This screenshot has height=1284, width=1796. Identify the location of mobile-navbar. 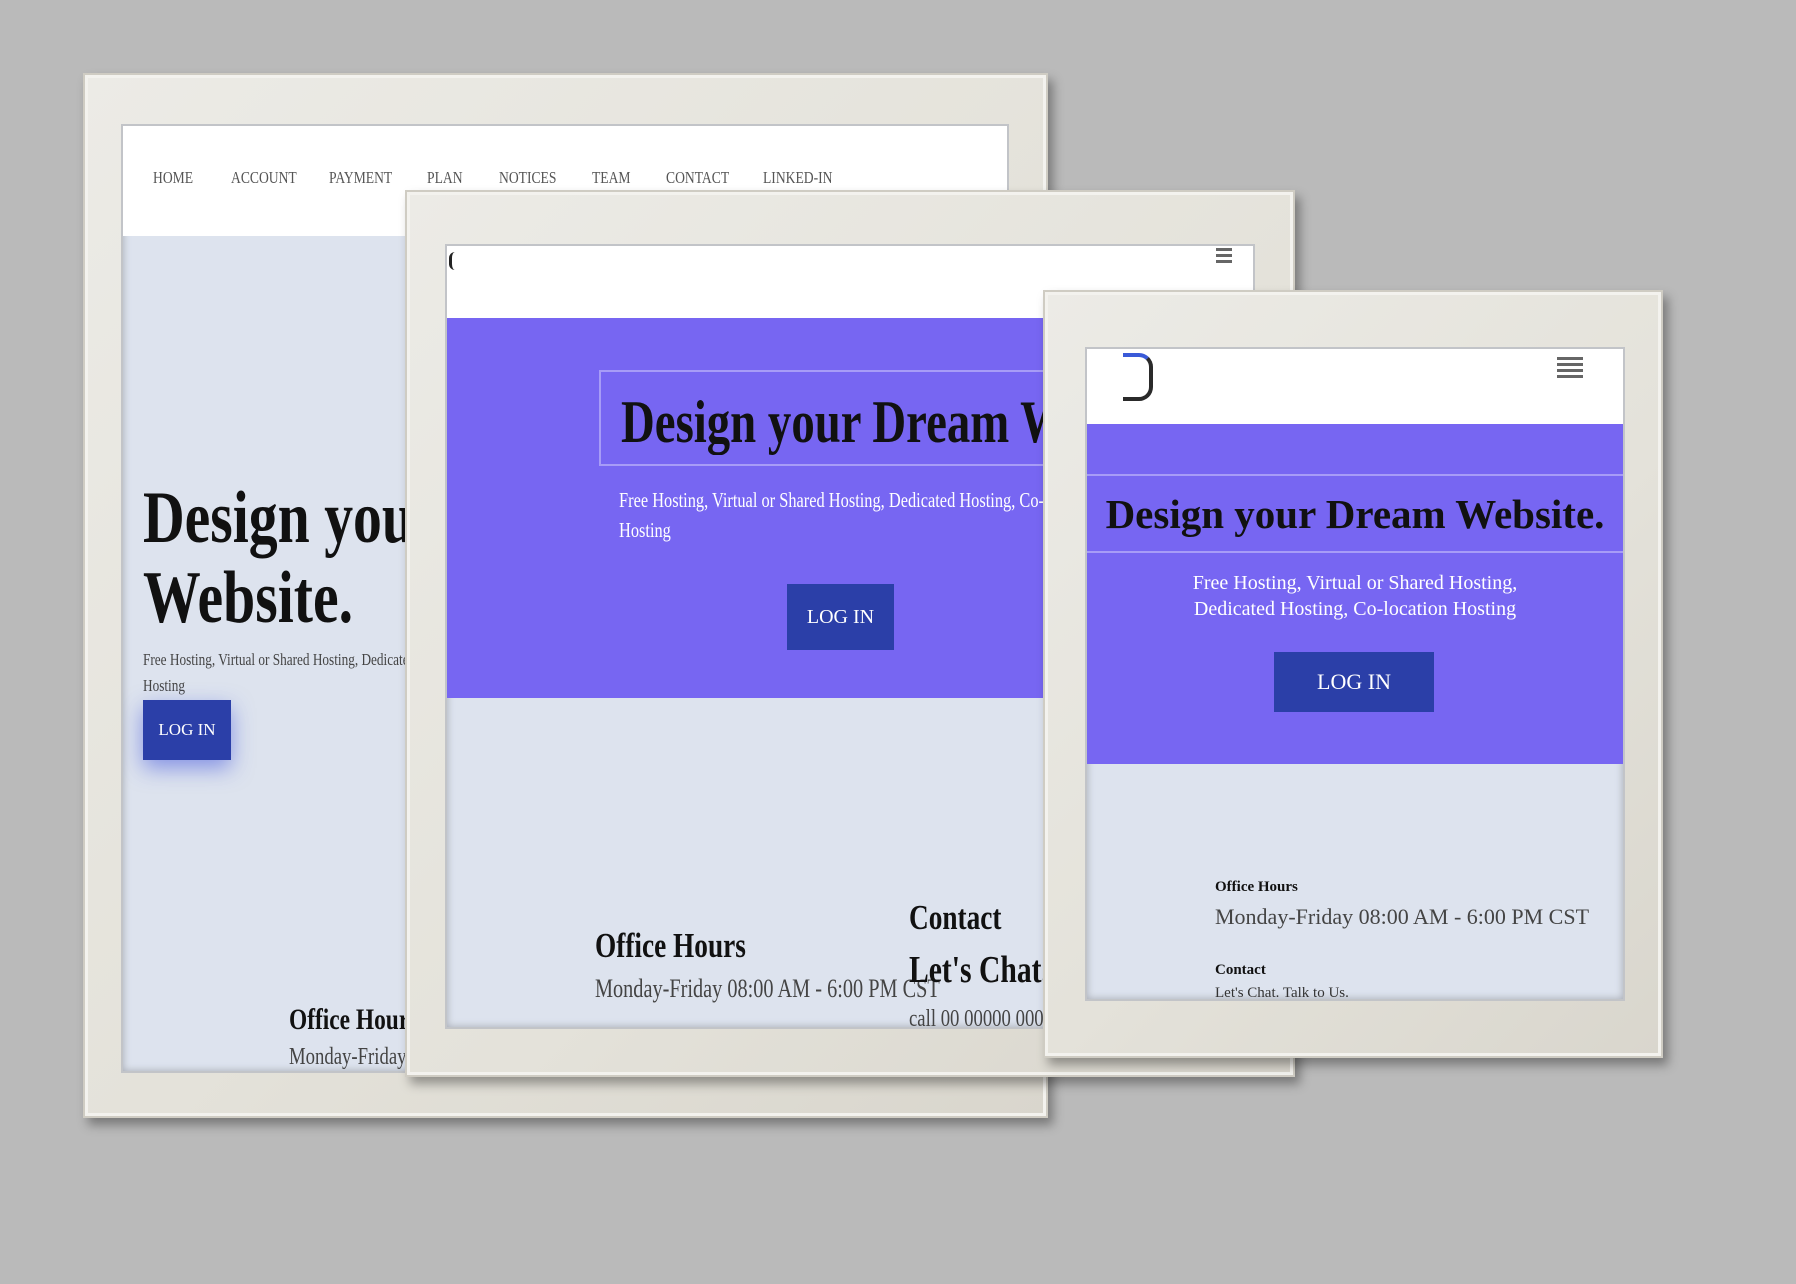
(1355, 386).